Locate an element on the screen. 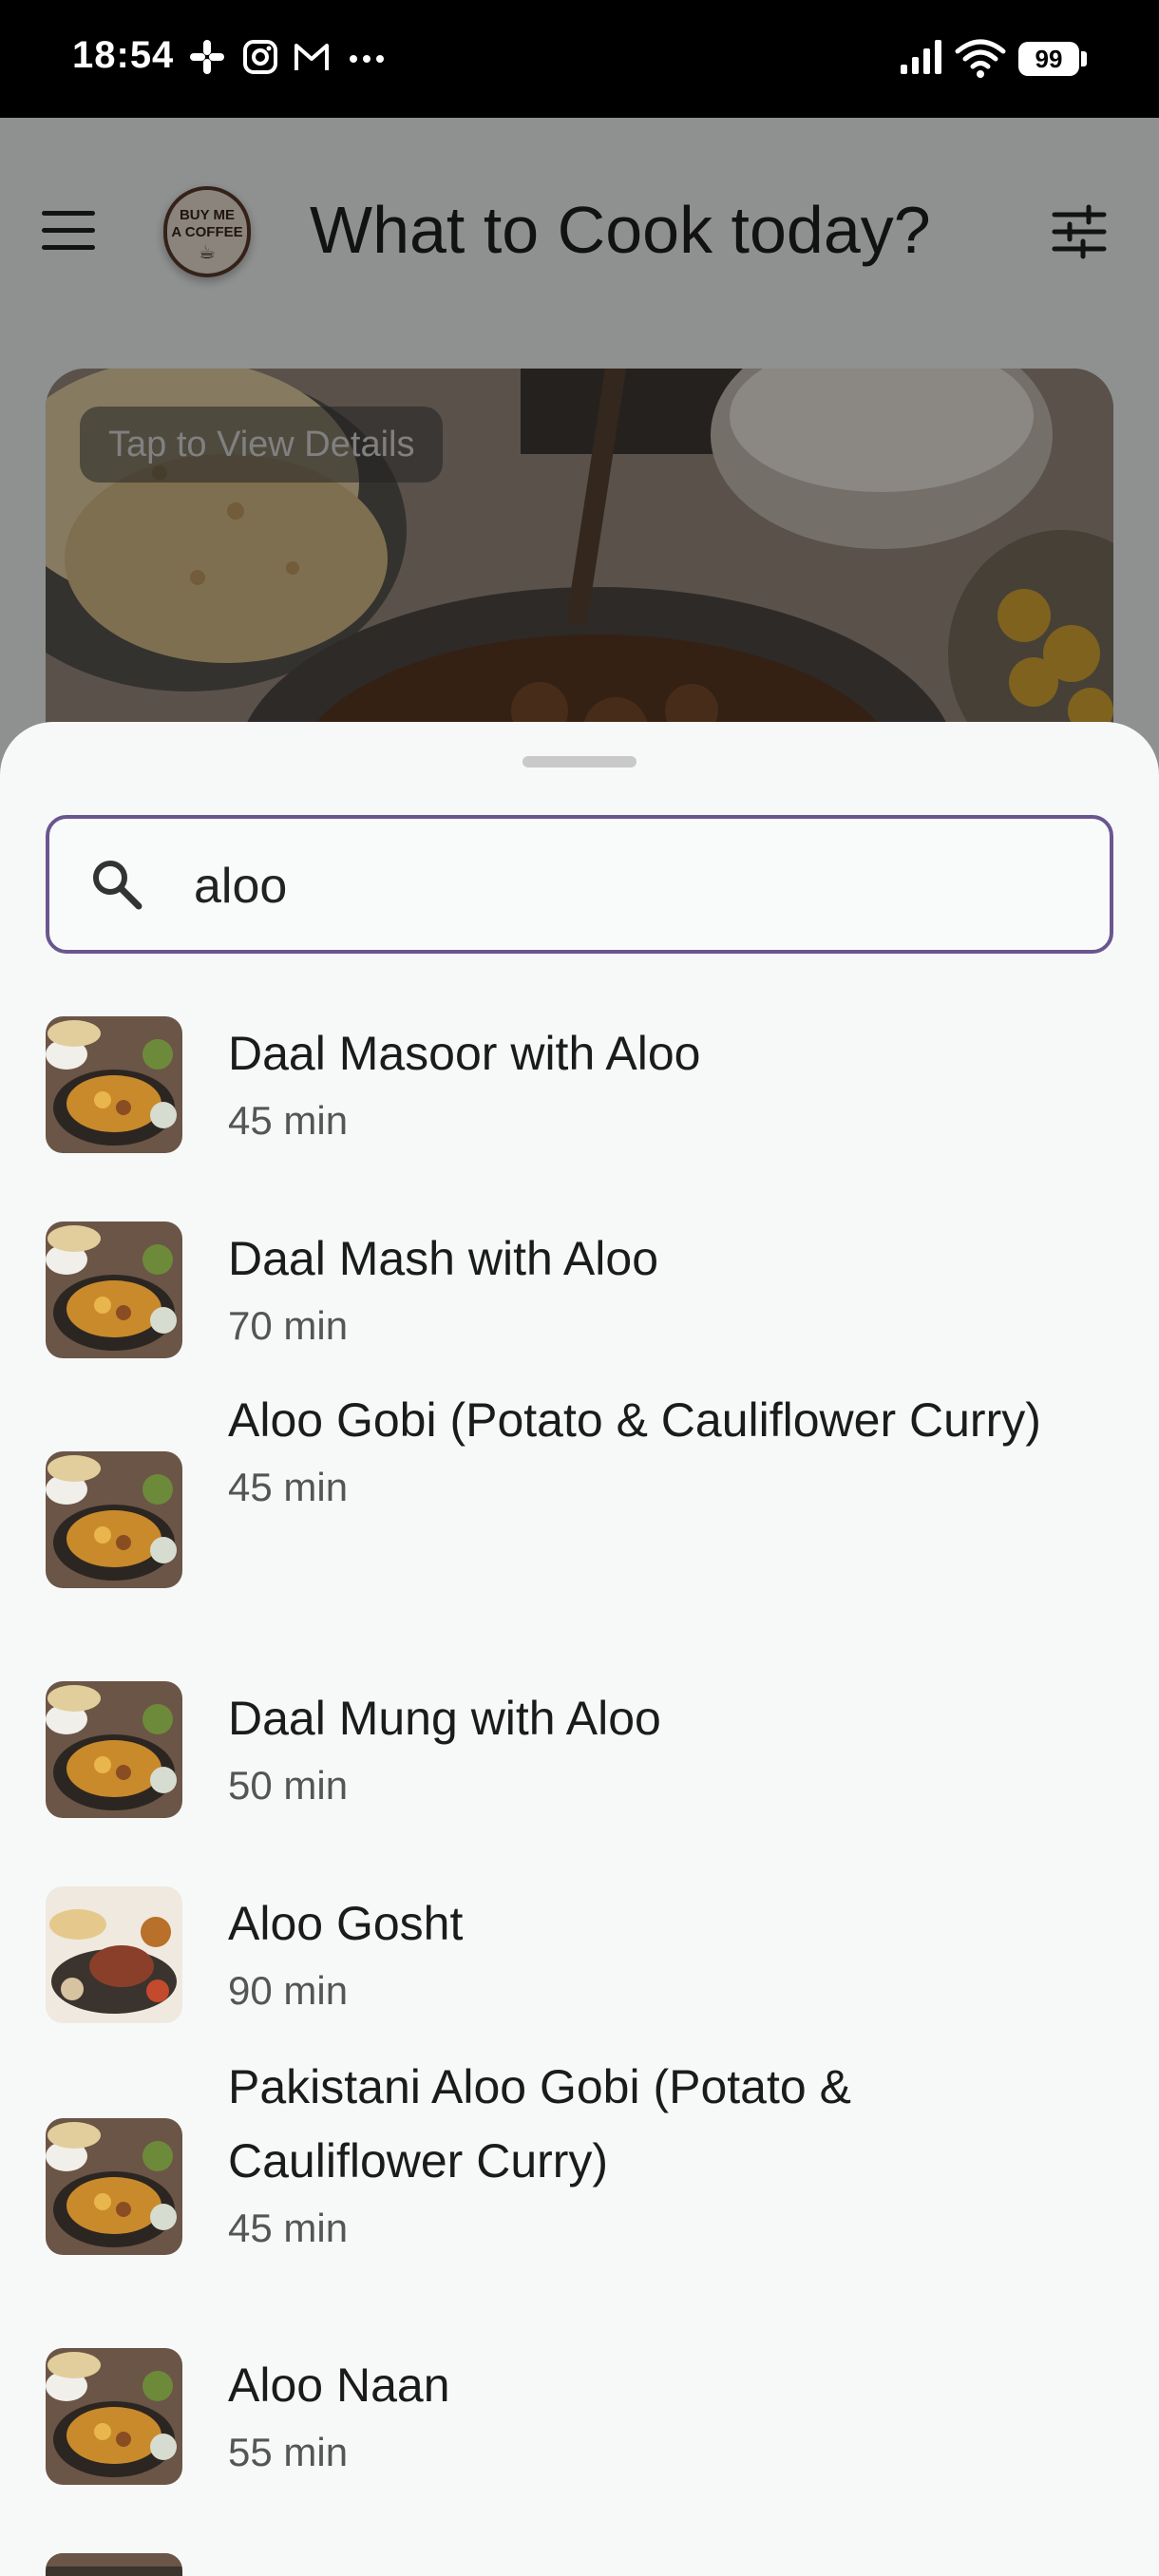 The image size is (1159, 2576). recipe-duration: 55 min is located at coordinates (288, 2452).